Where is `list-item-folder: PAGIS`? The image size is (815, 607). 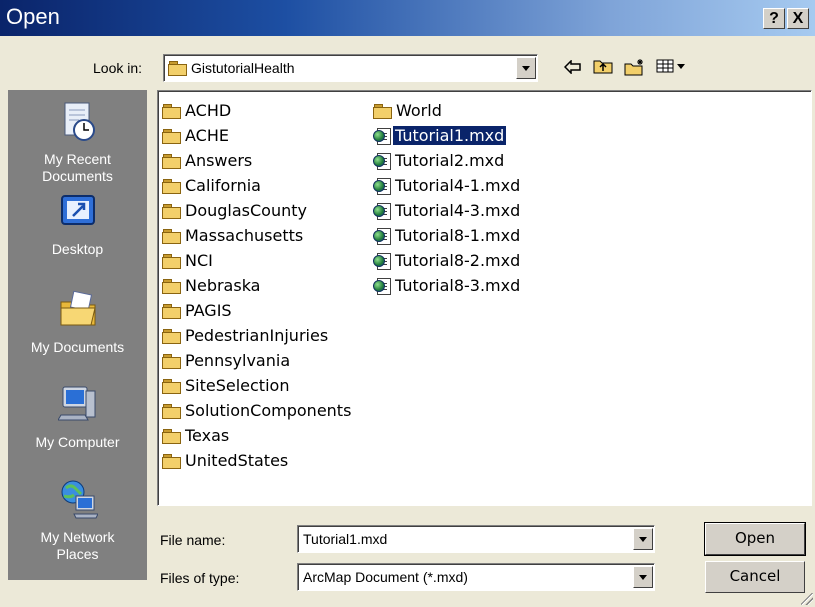 list-item-folder: PAGIS is located at coordinates (198, 310).